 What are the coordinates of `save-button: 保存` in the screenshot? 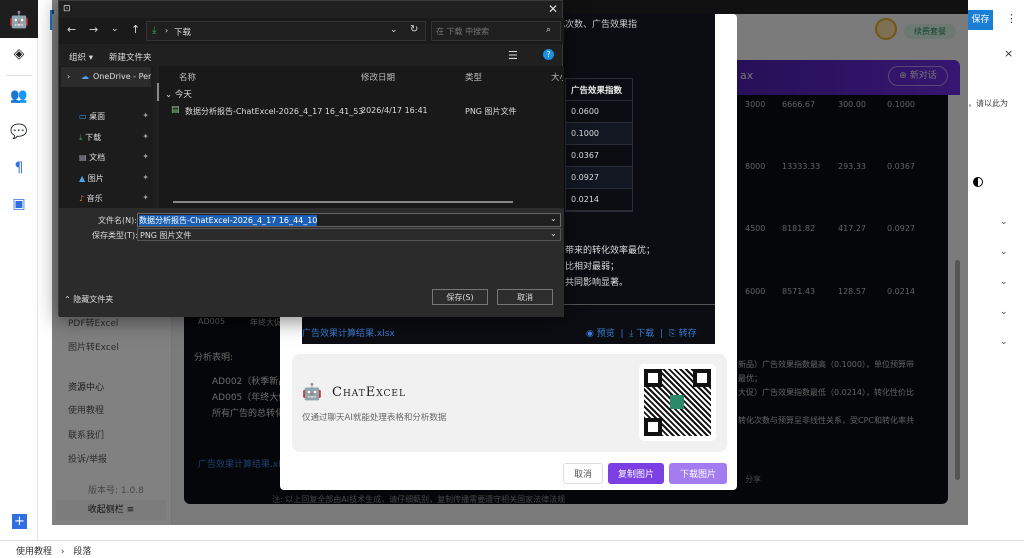 It's located at (980, 20).